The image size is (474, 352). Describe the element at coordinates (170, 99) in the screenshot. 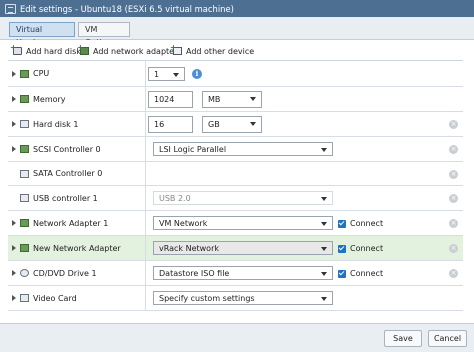

I see `memory-size-input: 1024` at that location.